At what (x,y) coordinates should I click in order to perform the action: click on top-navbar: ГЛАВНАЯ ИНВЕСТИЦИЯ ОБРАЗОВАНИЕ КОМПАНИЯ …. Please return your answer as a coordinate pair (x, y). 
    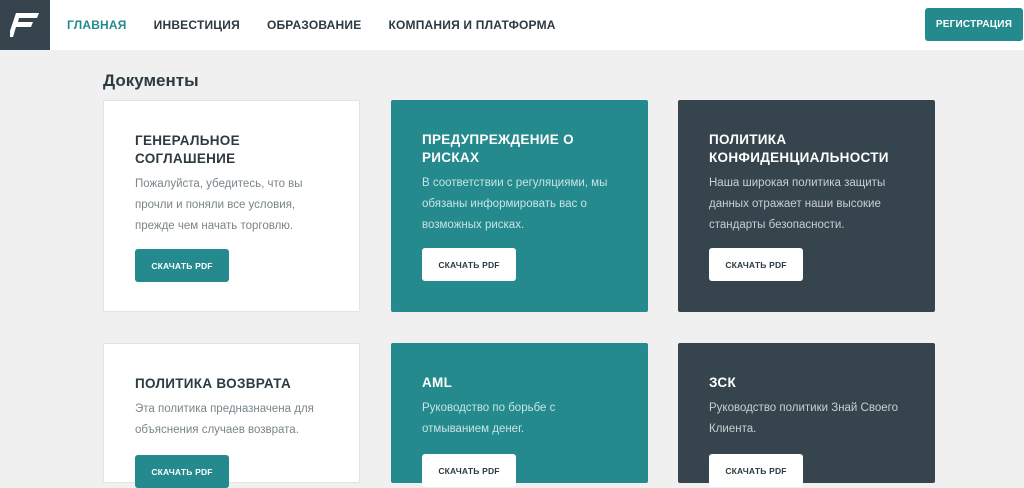
    Looking at the image, I should click on (512, 25).